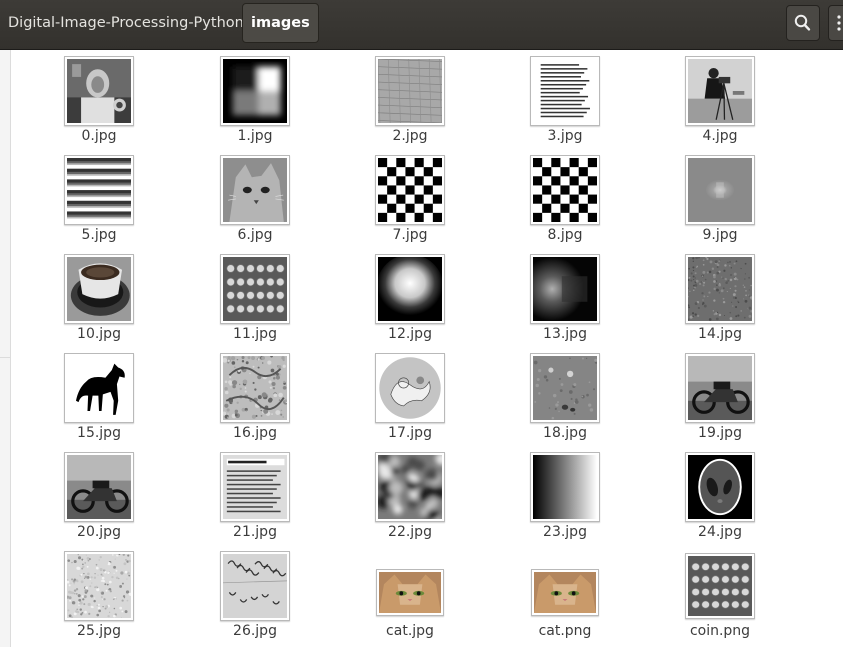 The width and height of the screenshot is (843, 647). What do you see at coordinates (255, 136) in the screenshot?
I see `file-name: 1.jpg` at bounding box center [255, 136].